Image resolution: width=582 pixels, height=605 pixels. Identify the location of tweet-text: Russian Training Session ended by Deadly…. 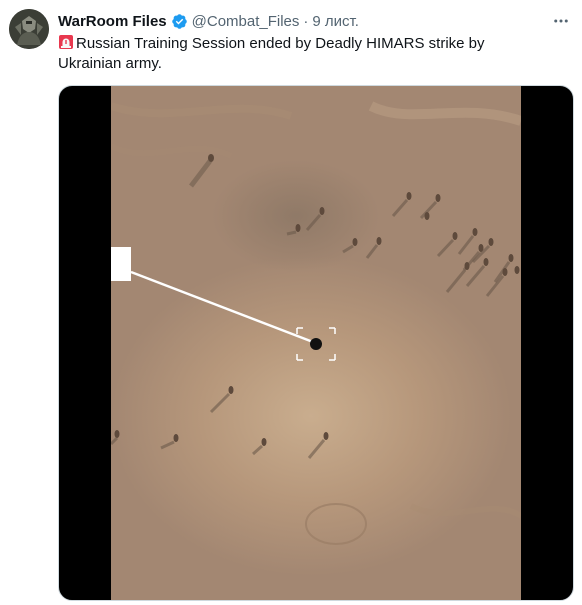
(303, 54).